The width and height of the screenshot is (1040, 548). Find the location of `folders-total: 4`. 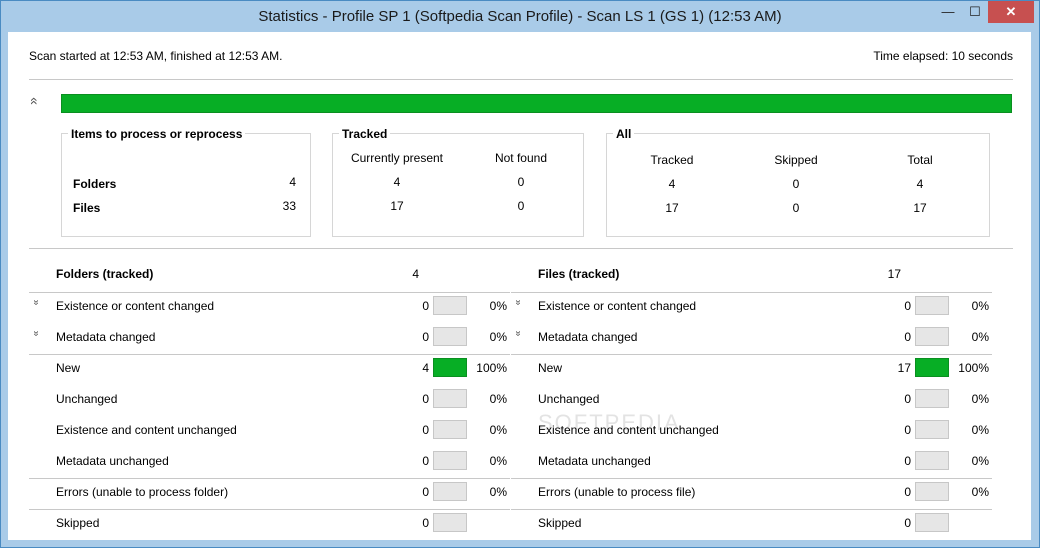

folders-total: 4 is located at coordinates (415, 274).